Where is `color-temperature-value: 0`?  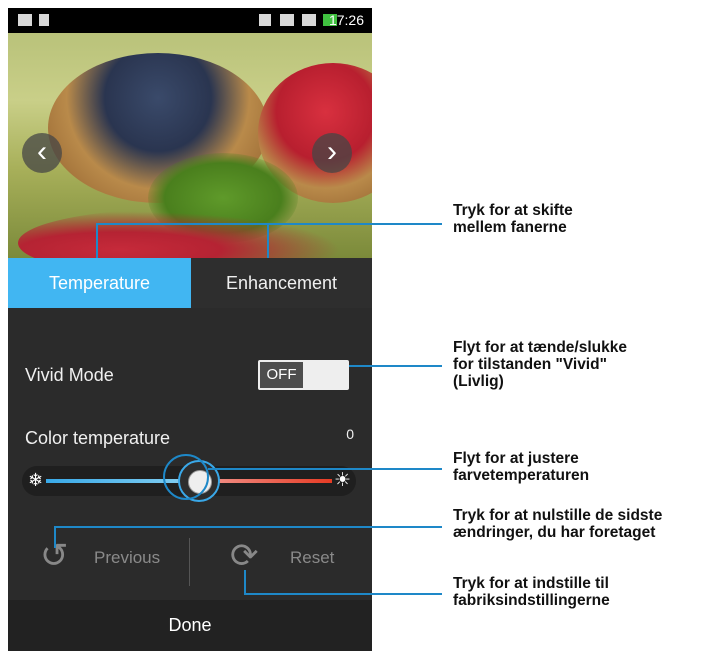 color-temperature-value: 0 is located at coordinates (350, 434).